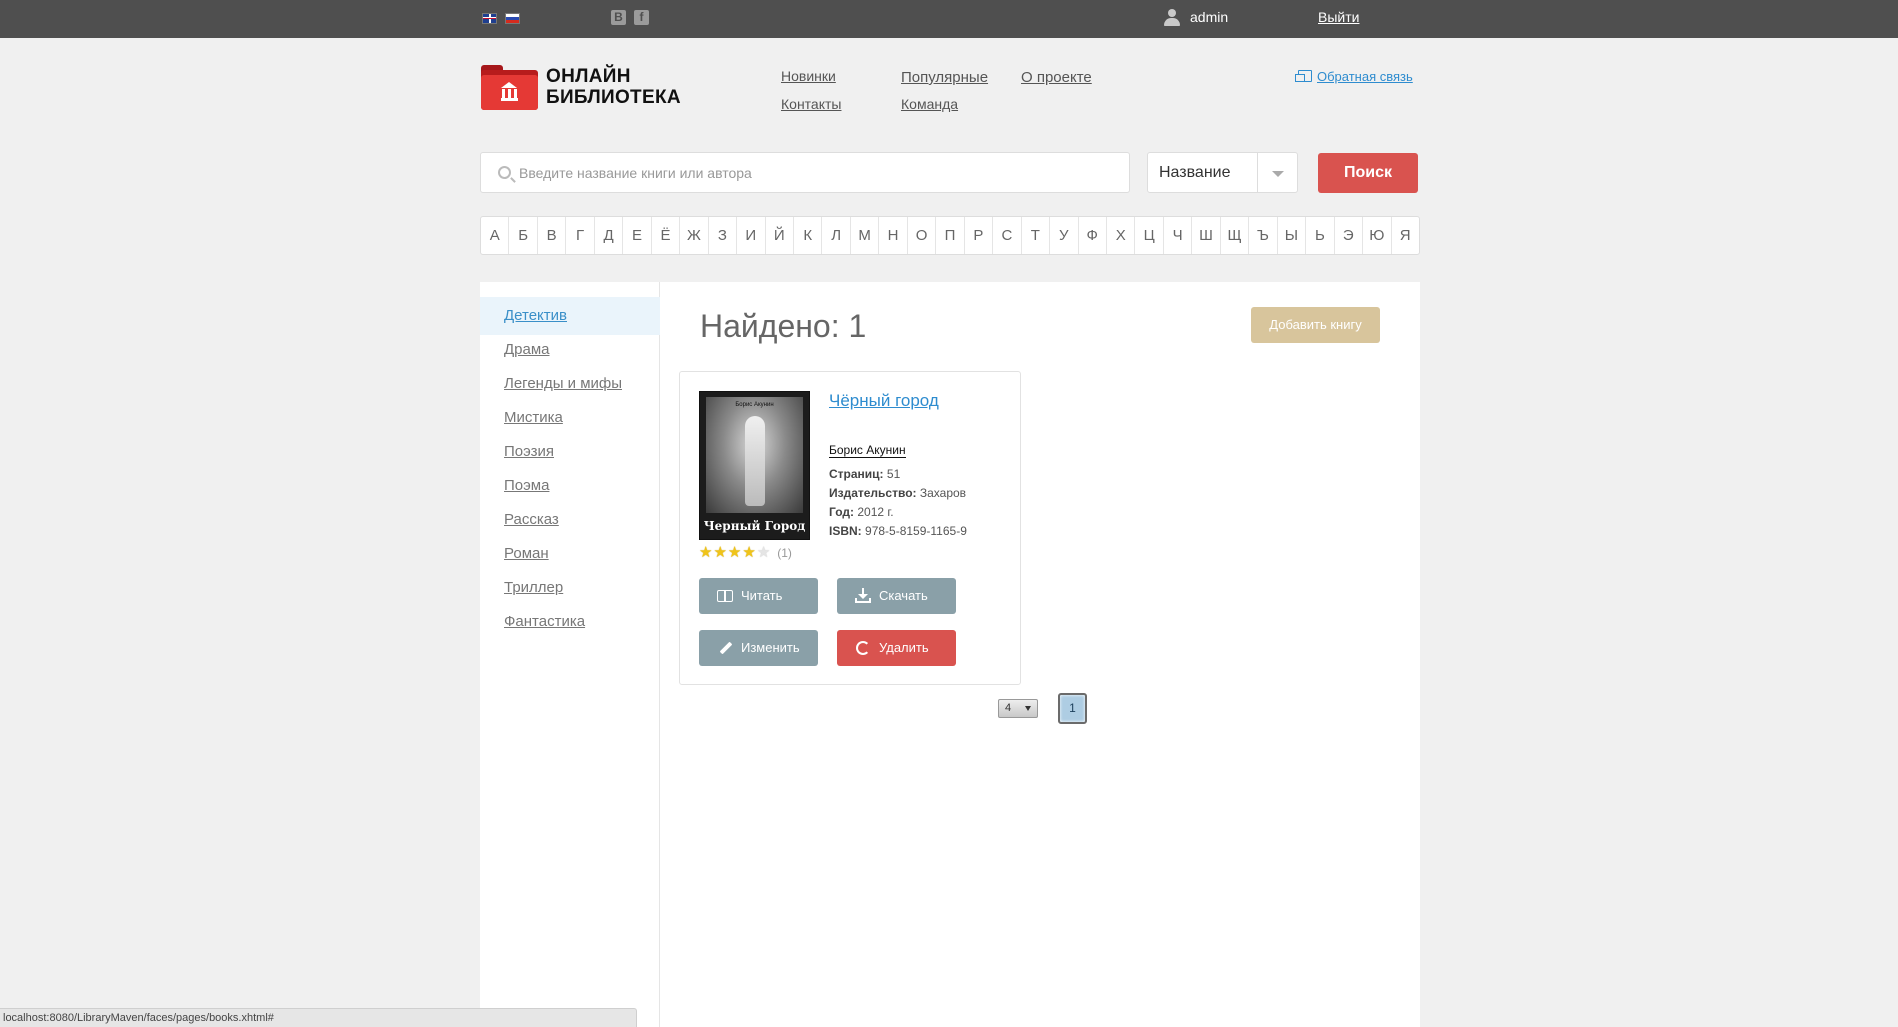 The image size is (1898, 1027). What do you see at coordinates (552, 235) in the screenshot?
I see `alphabet-letter: В` at bounding box center [552, 235].